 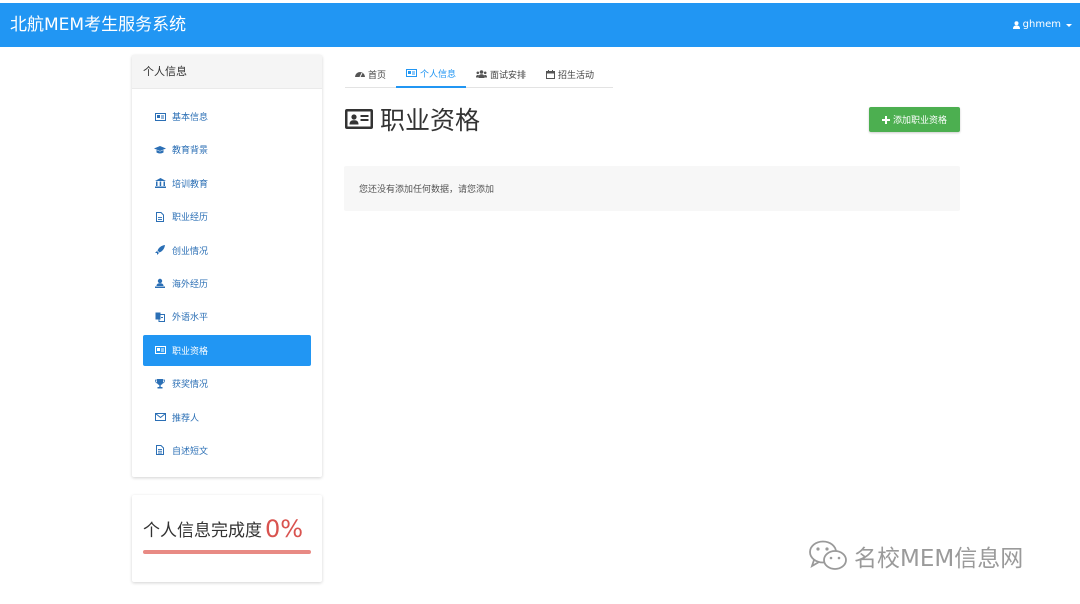 What do you see at coordinates (190, 184) in the screenshot?
I see `sidebar-item-label: 培训教育` at bounding box center [190, 184].